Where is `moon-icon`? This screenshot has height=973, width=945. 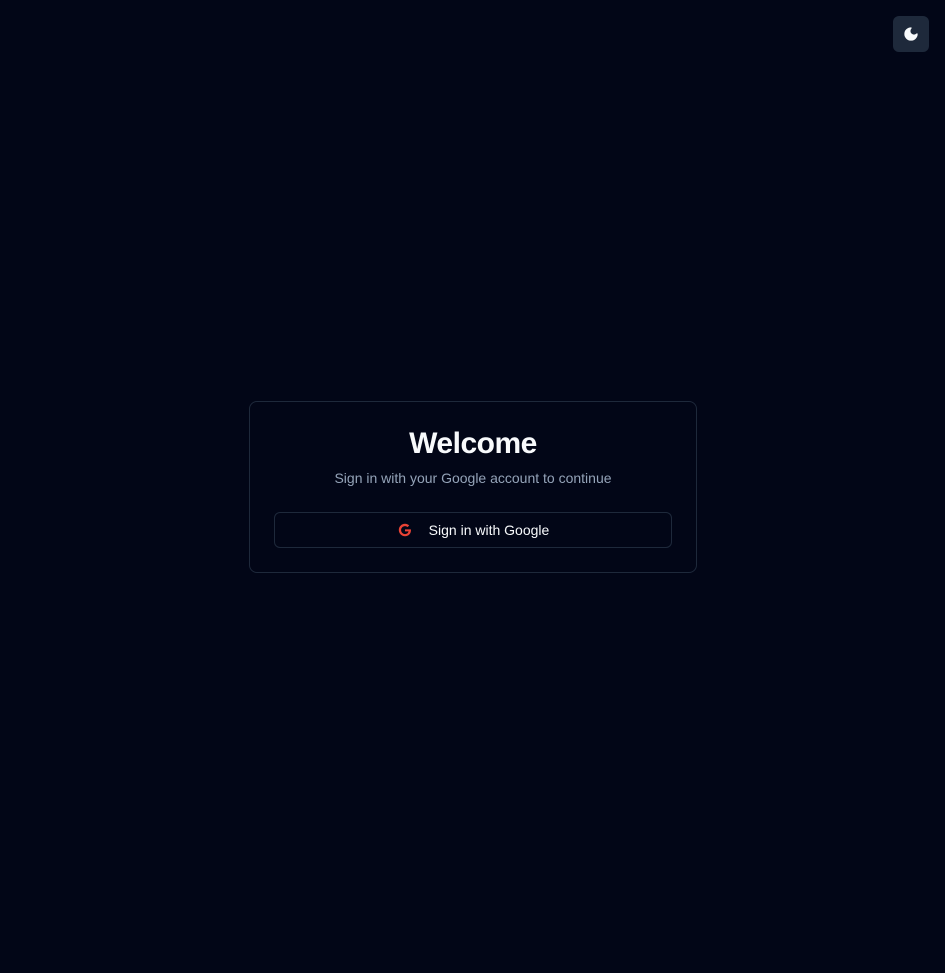
moon-icon is located at coordinates (911, 34).